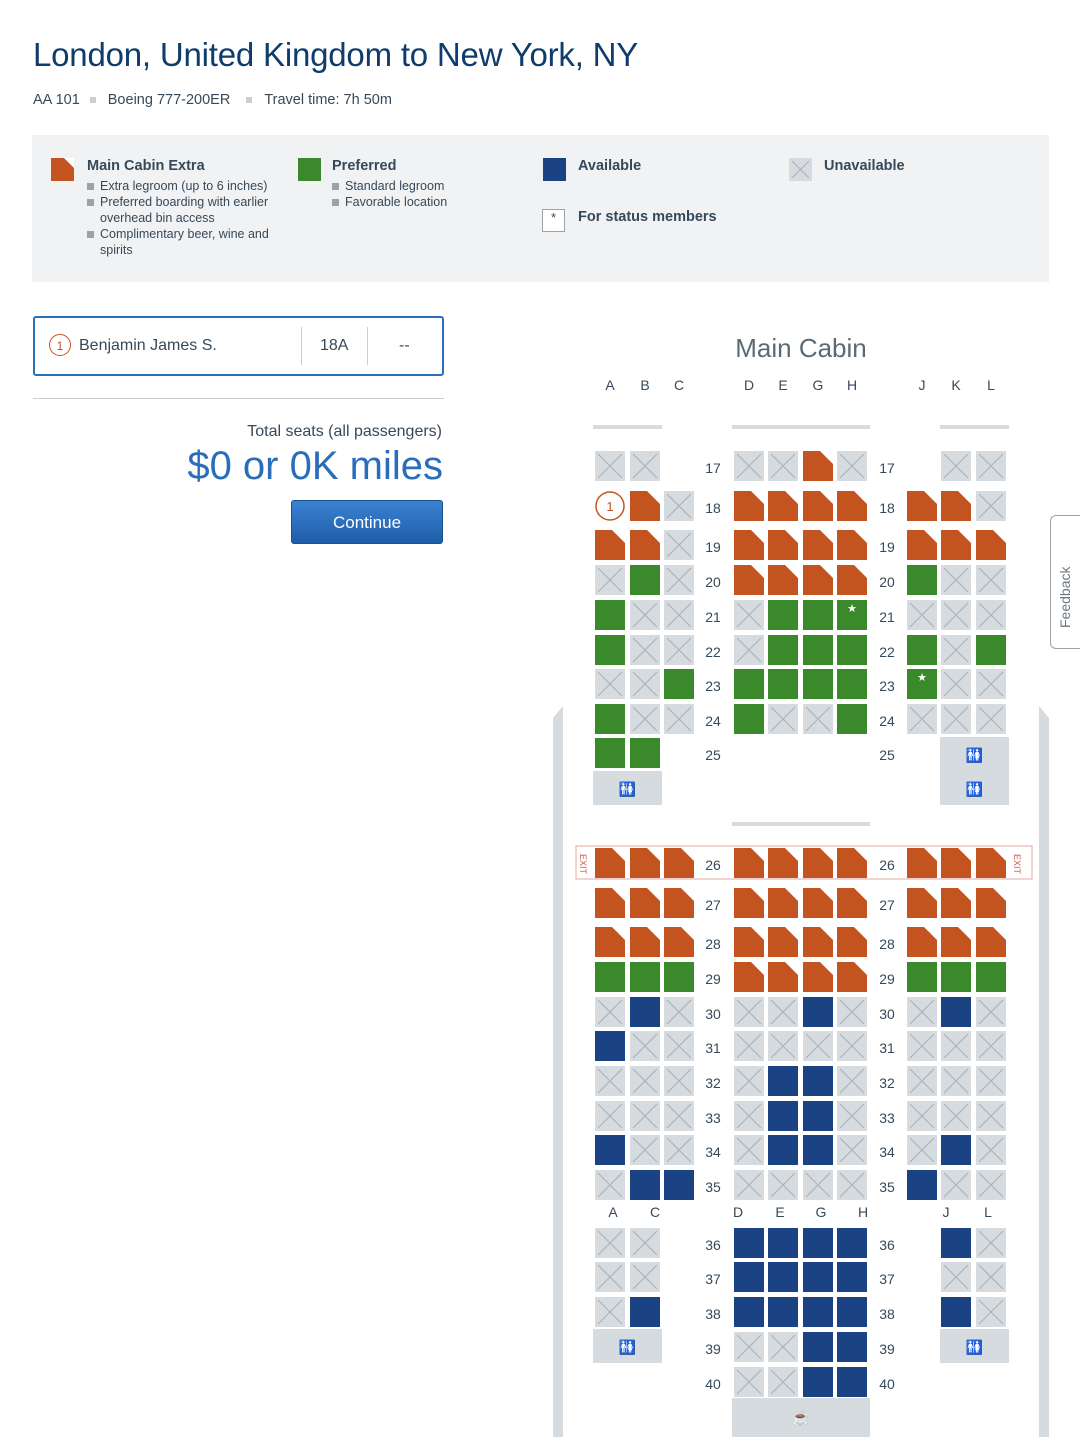 This screenshot has height=1437, width=1080. Describe the element at coordinates (679, 977) in the screenshot. I see `seat-29C` at that location.